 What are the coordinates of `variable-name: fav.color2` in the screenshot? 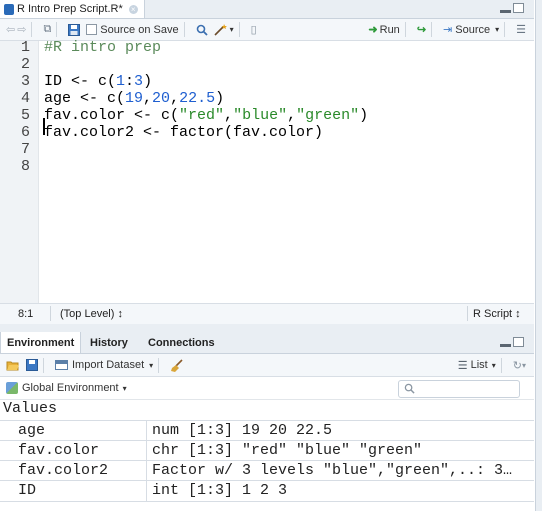 It's located at (63, 470).